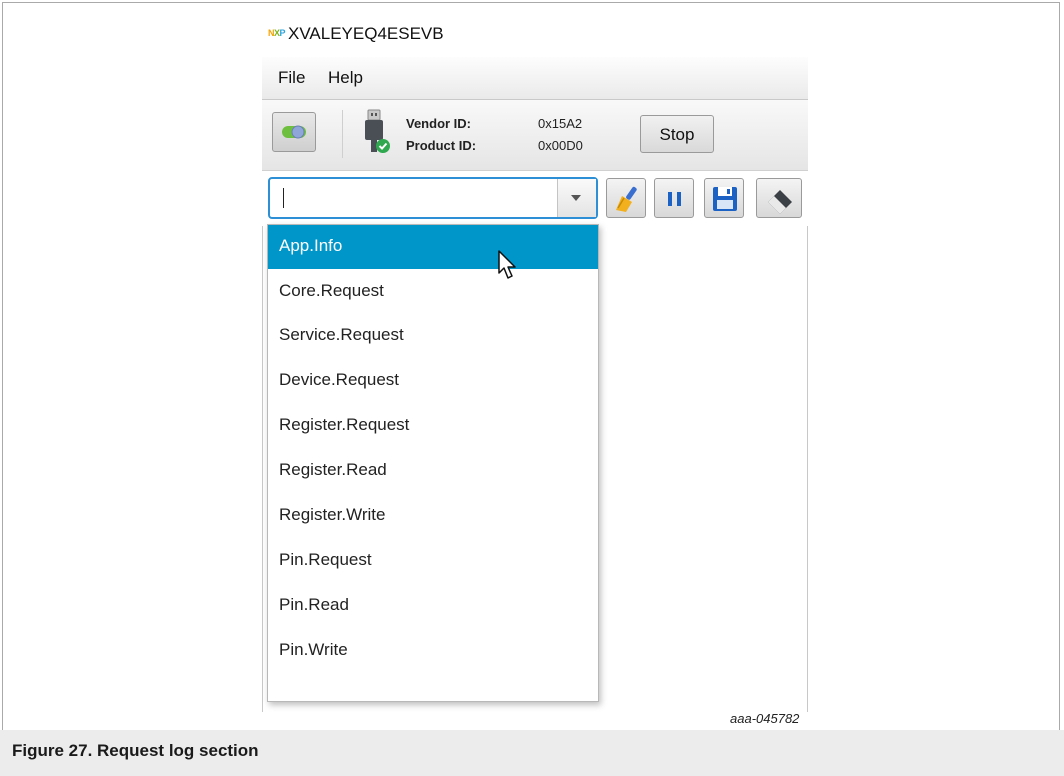 The width and height of the screenshot is (1064, 776). I want to click on erase-button, so click(779, 198).